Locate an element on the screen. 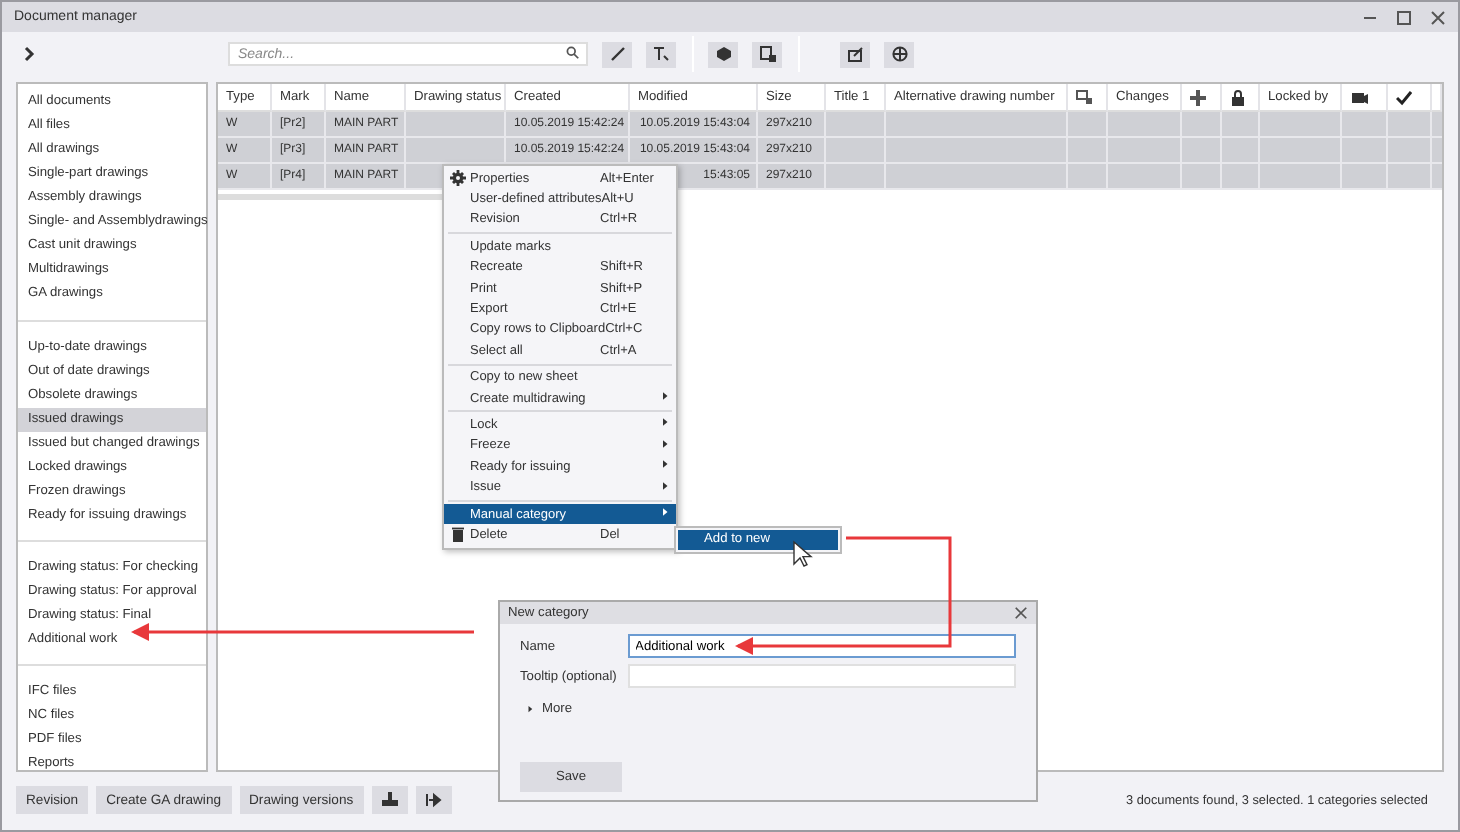 This screenshot has width=1460, height=832. input-field is located at coordinates (821, 676).